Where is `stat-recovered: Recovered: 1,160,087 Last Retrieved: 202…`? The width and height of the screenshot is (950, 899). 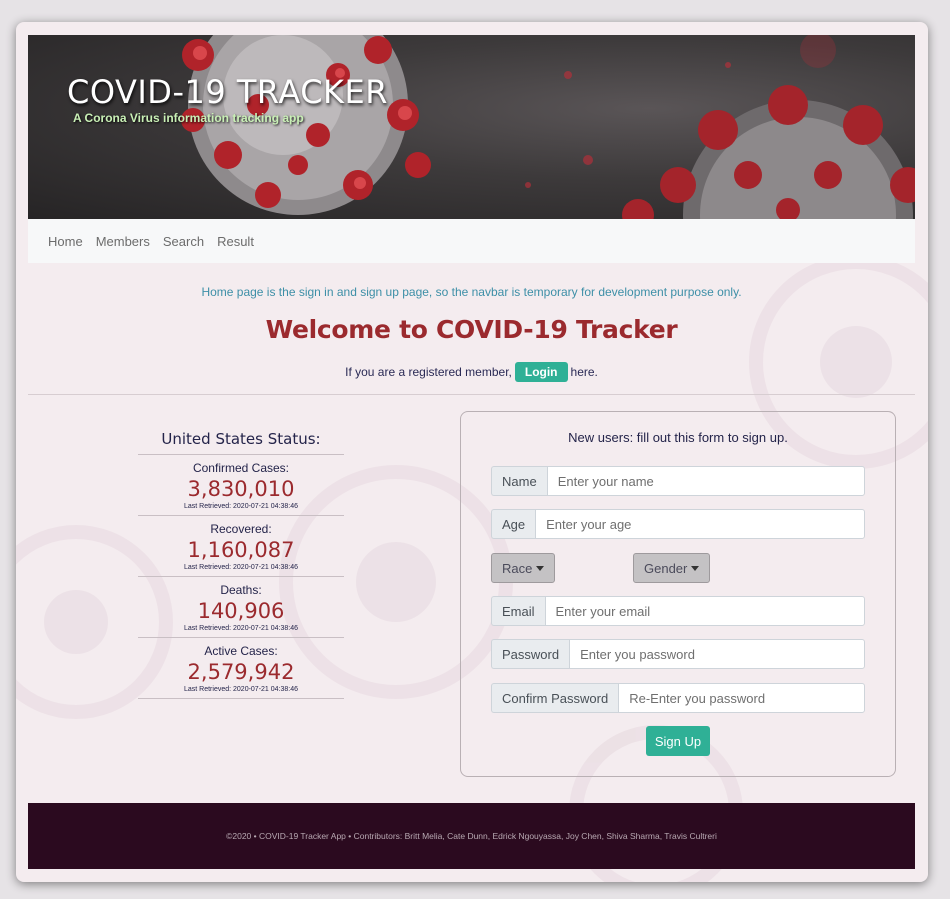
stat-recovered: Recovered: 1,160,087 Last Retrieved: 202… is located at coordinates (241, 546).